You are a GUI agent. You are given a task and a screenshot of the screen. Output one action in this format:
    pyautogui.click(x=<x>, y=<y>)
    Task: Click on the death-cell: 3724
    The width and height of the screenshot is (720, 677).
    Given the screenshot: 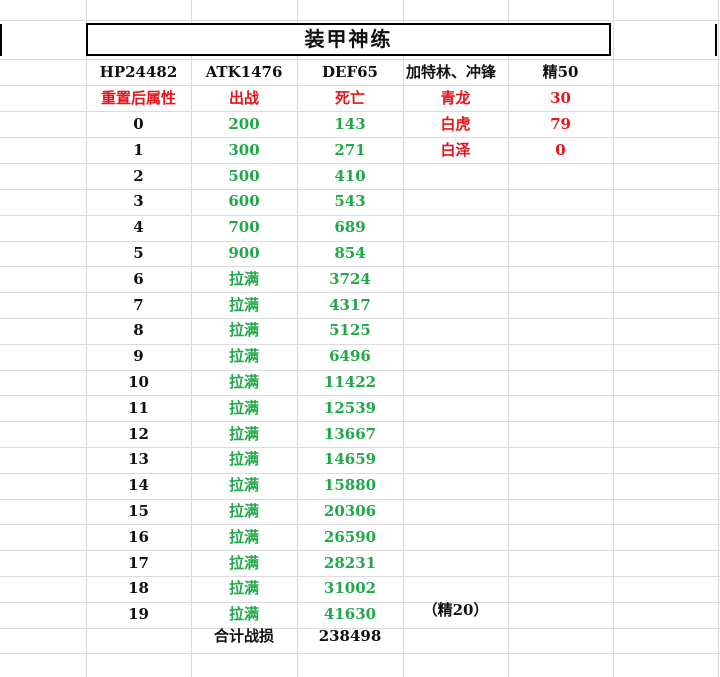 What is the action you would take?
    pyautogui.click(x=350, y=279)
    